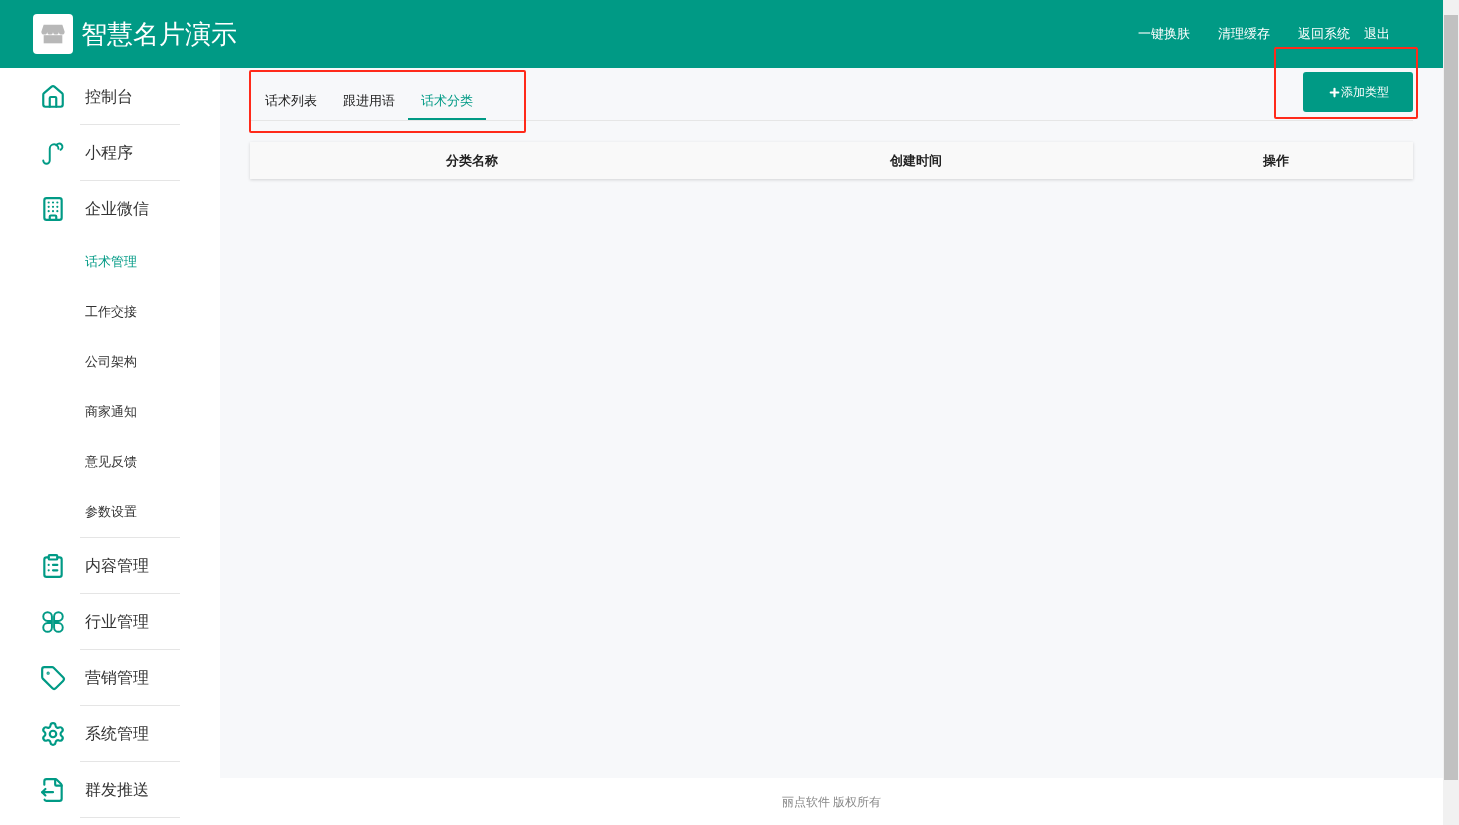 This screenshot has height=825, width=1459. Describe the element at coordinates (1164, 34) in the screenshot. I see `header-link: 一键换肤` at that location.